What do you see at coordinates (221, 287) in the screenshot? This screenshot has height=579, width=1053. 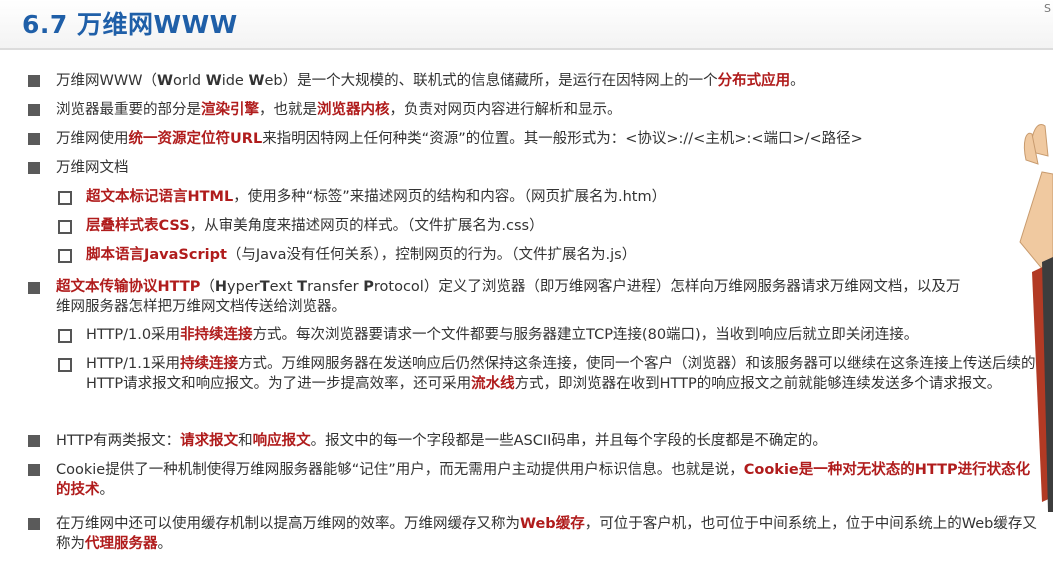 I see `bold-letter: H` at bounding box center [221, 287].